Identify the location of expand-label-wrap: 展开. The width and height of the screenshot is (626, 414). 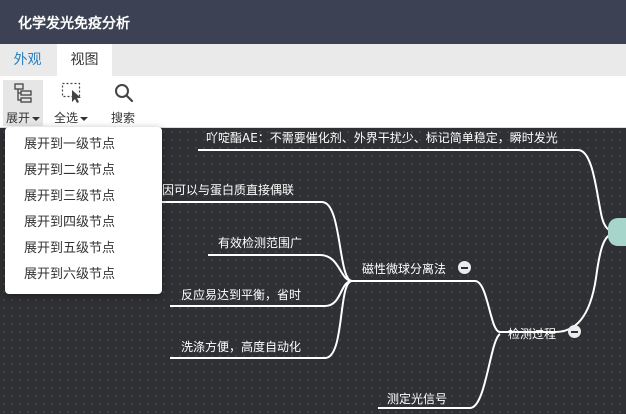
(23, 117).